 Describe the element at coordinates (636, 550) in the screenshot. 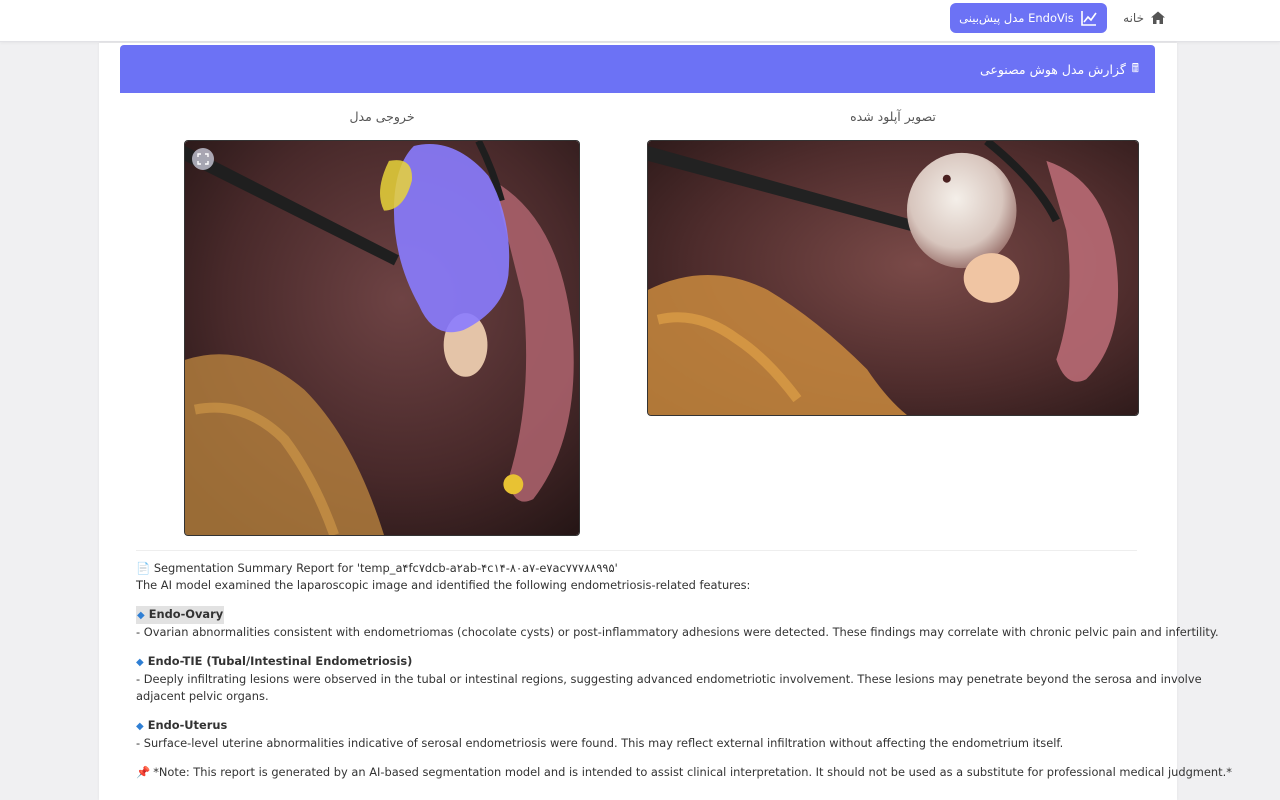

I see `divider` at that location.